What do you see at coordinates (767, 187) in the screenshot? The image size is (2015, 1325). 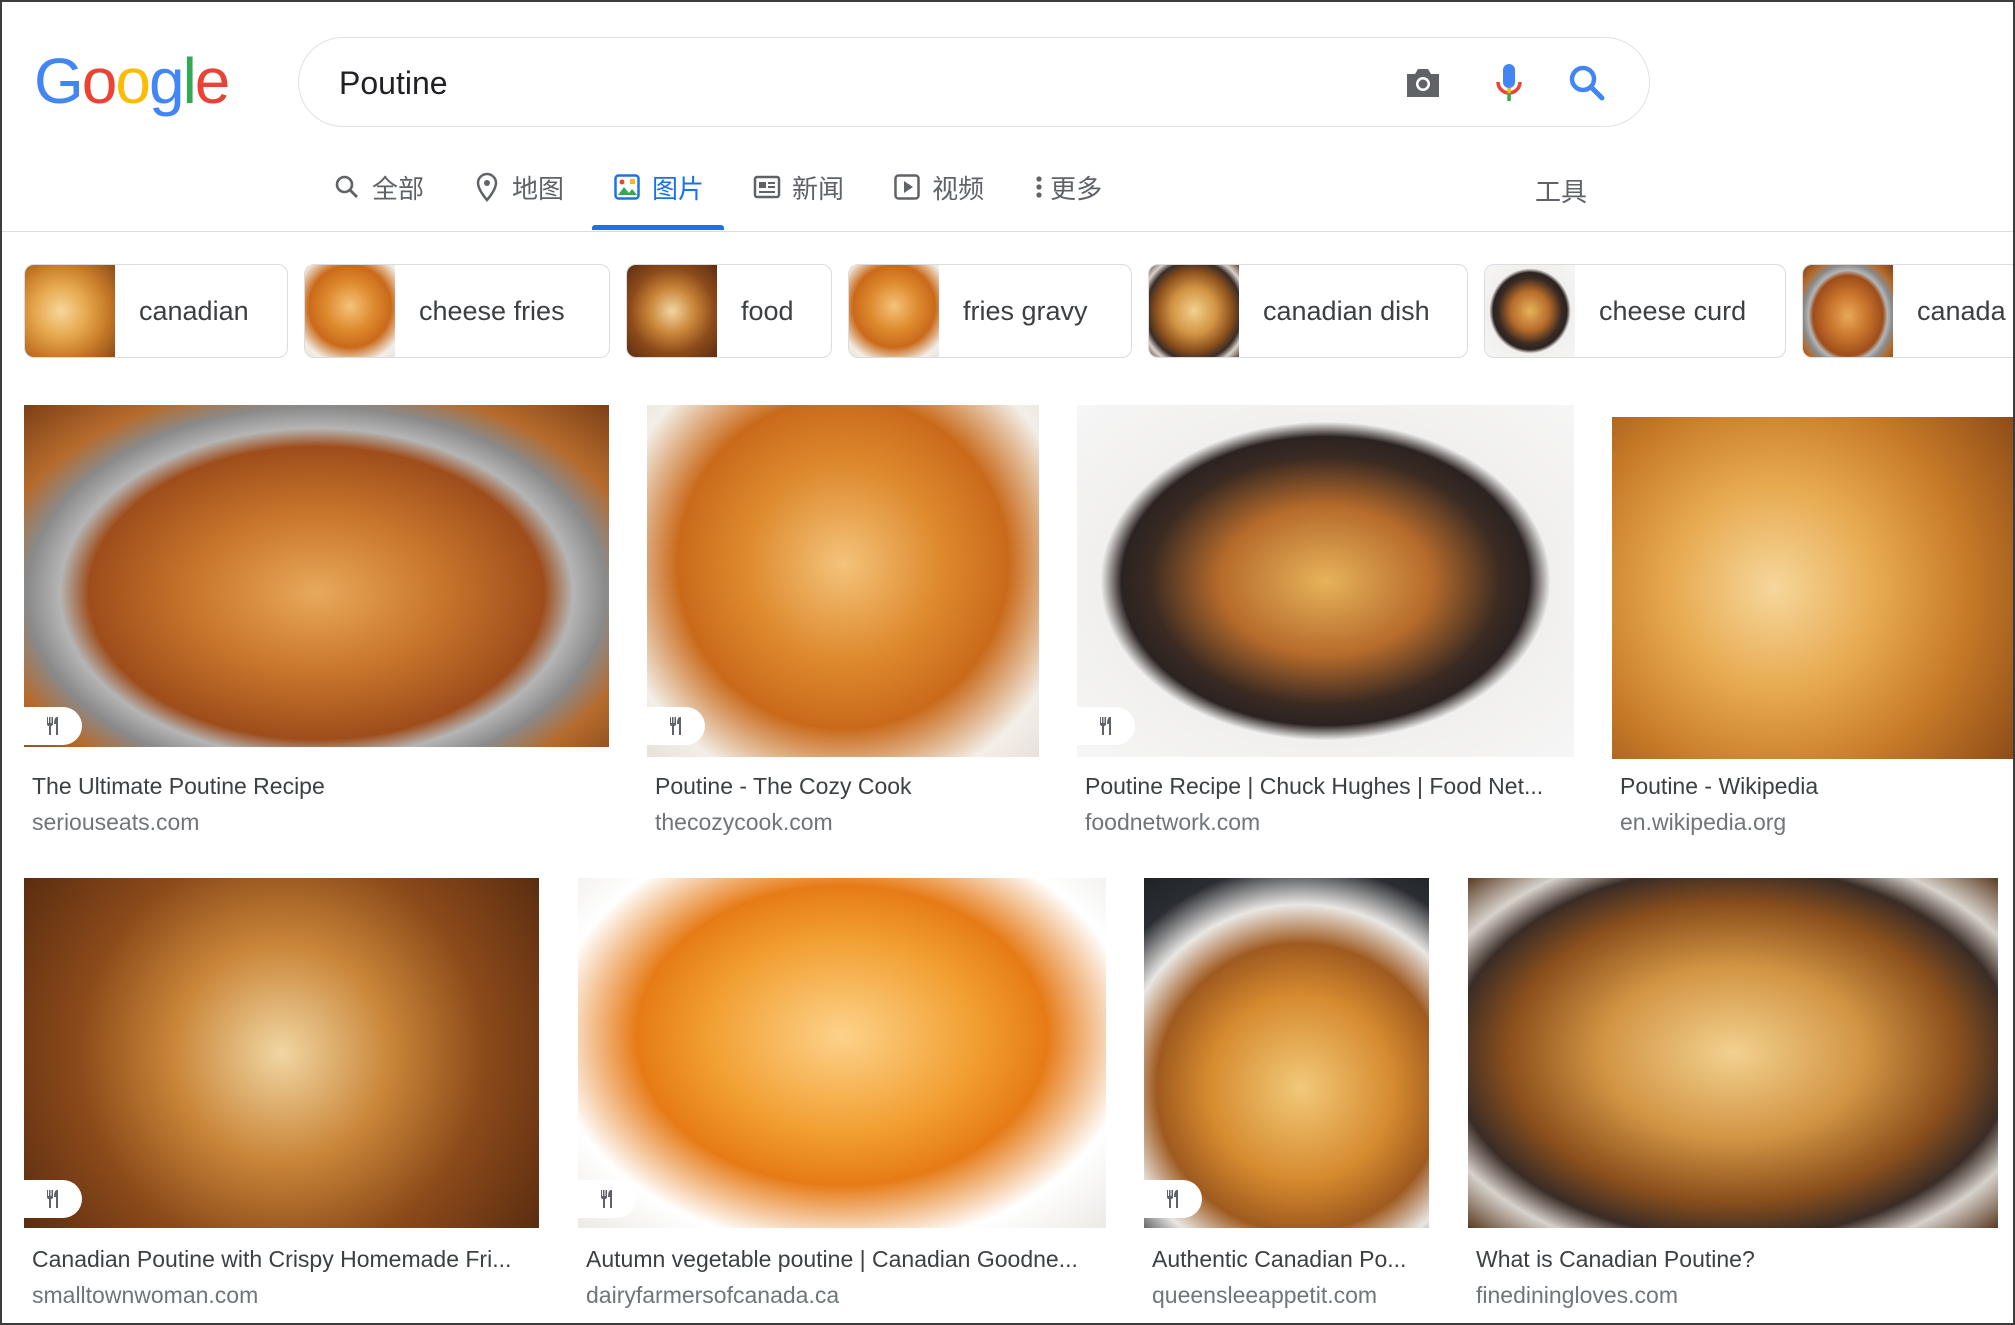 I see `news-icon` at bounding box center [767, 187].